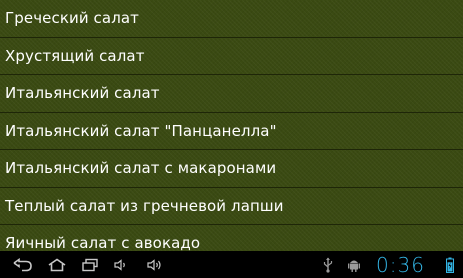  What do you see at coordinates (231, 94) in the screenshot?
I see `list-item: Итальянский салат` at bounding box center [231, 94].